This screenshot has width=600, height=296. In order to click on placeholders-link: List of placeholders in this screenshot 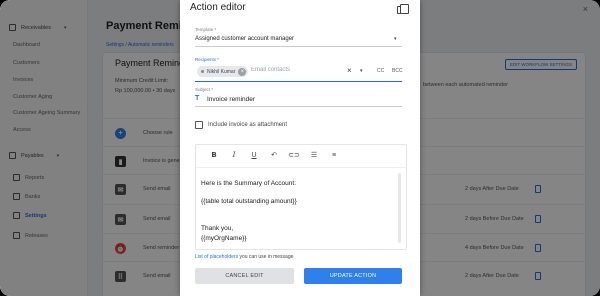, I will do `click(216, 257)`.